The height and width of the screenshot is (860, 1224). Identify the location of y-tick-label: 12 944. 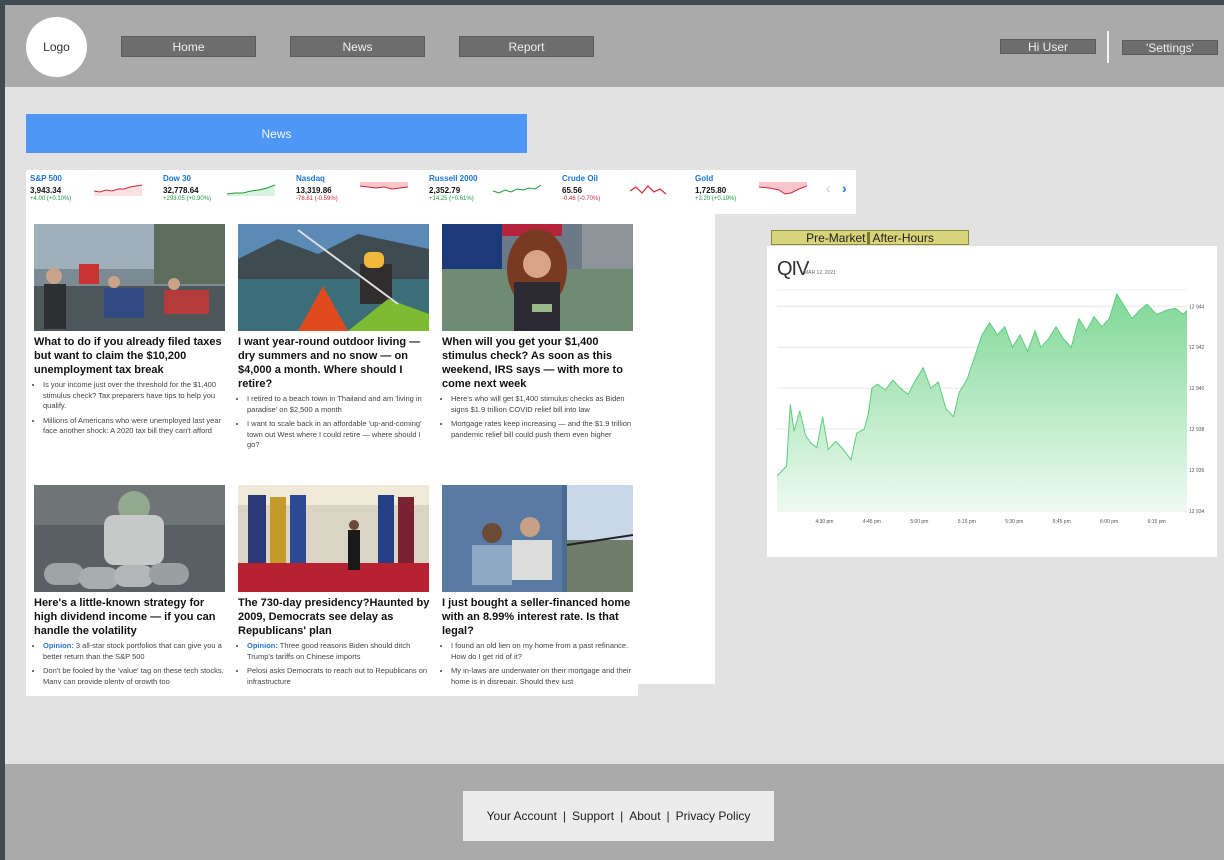
(1197, 307).